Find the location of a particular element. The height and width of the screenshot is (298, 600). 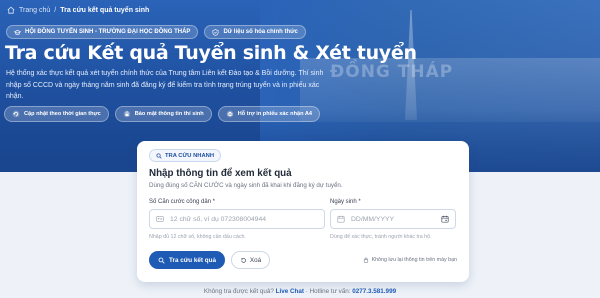

shield-check-icon is located at coordinates (215, 32).